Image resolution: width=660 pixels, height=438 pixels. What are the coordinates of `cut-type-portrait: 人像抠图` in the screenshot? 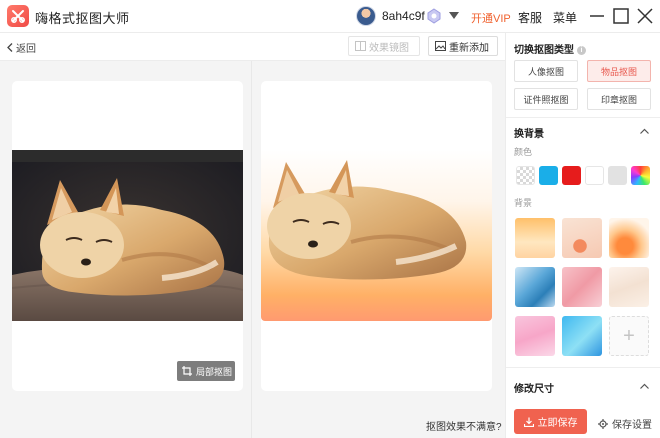 It's located at (546, 71).